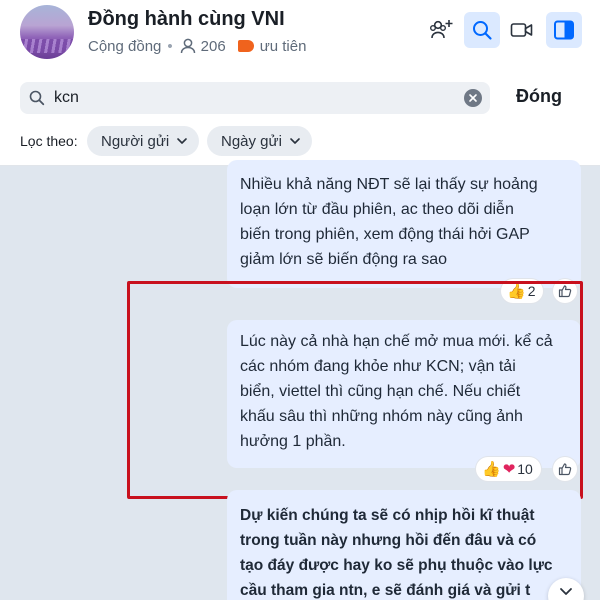 This screenshot has height=600, width=600. I want to click on conversation-info-button, so click(564, 30).